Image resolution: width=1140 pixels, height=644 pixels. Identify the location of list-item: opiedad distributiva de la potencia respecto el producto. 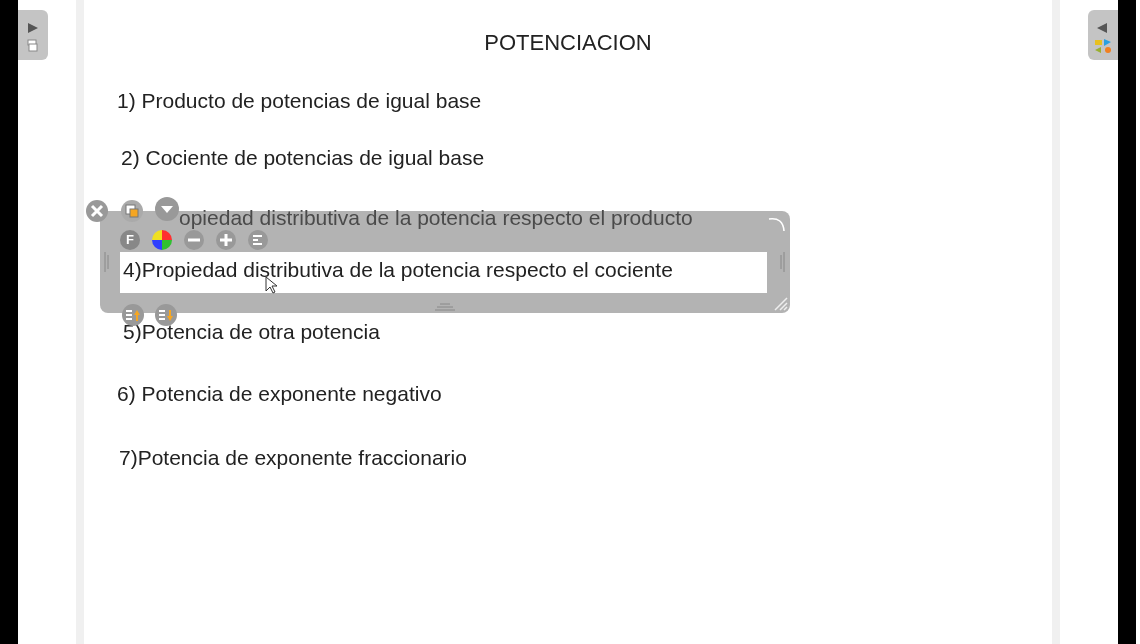
(436, 218).